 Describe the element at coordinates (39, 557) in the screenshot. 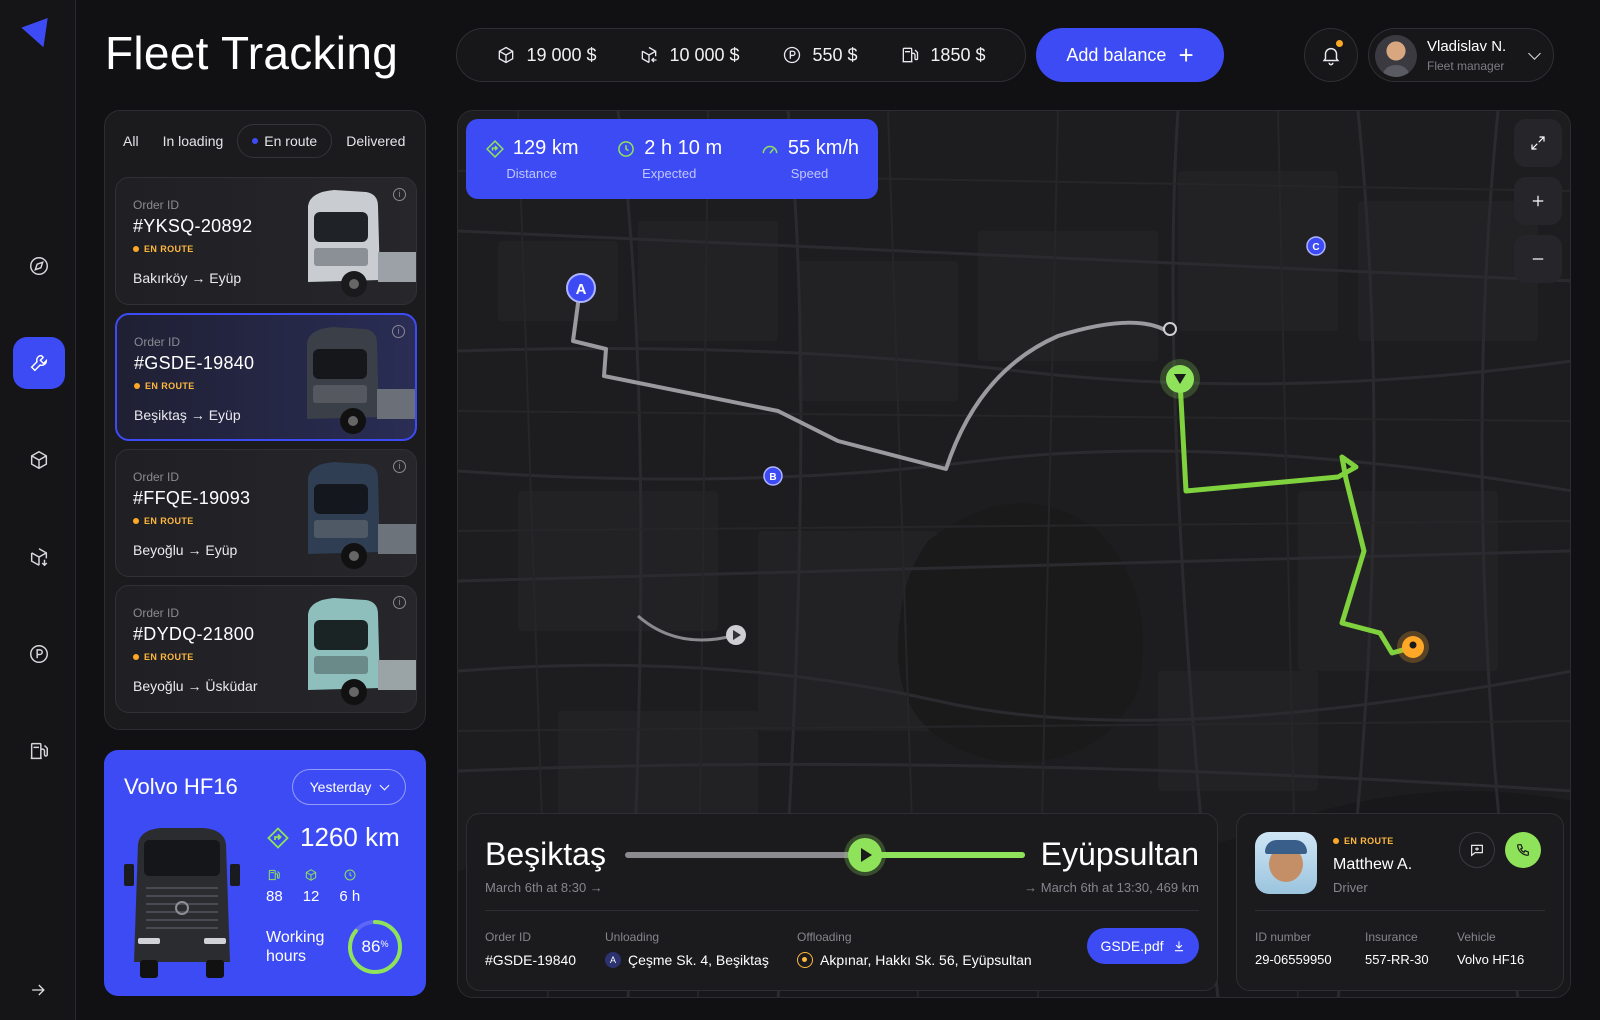

I see `sidebar-item-deliveries` at that location.